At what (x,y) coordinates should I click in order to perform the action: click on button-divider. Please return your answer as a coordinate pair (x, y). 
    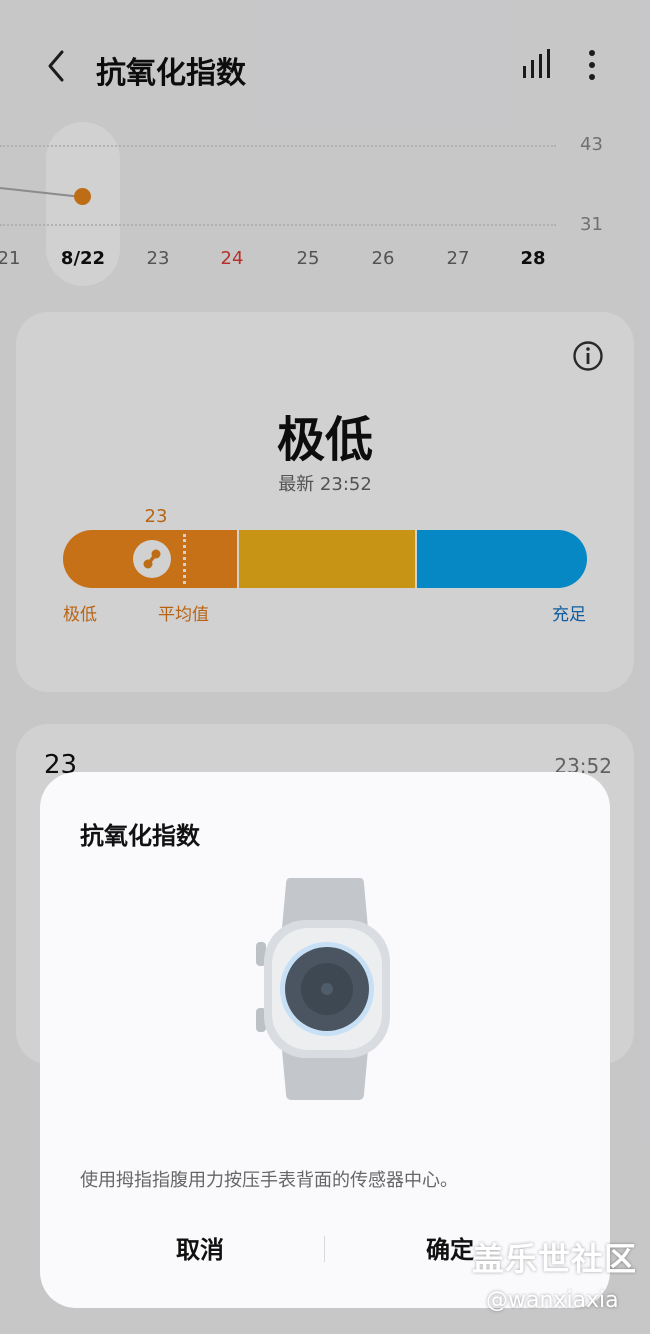
    Looking at the image, I should click on (324, 1249).